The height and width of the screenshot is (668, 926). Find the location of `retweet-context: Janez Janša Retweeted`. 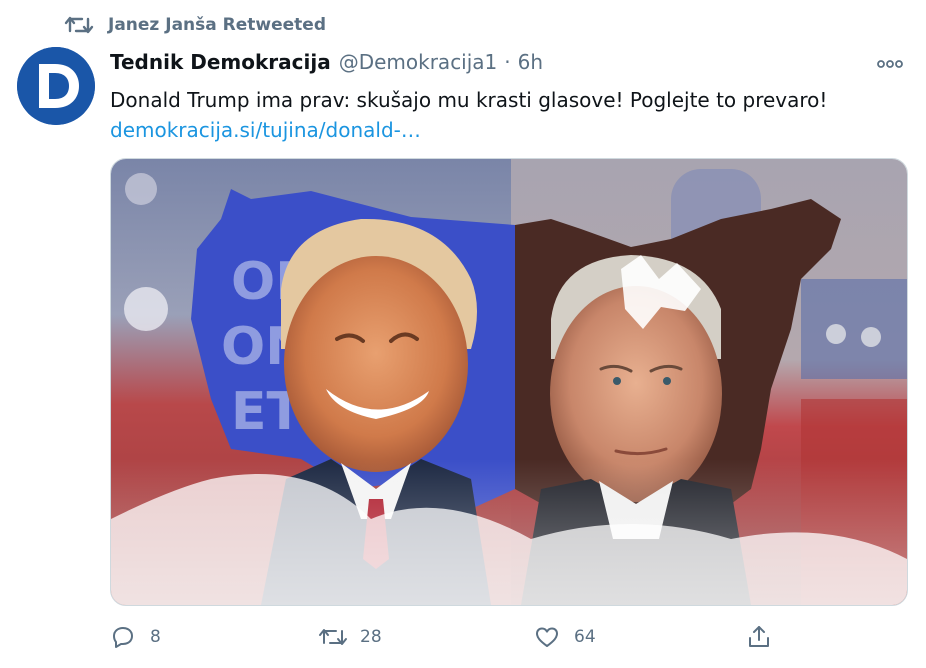

retweet-context: Janez Janša Retweeted is located at coordinates (195, 25).